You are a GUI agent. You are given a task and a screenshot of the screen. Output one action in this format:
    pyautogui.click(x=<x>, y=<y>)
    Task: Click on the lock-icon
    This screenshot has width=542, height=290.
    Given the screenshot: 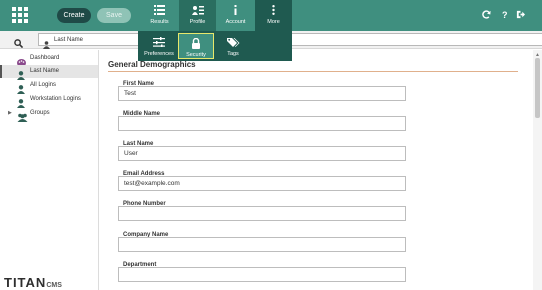 What is the action you would take?
    pyautogui.click(x=196, y=43)
    